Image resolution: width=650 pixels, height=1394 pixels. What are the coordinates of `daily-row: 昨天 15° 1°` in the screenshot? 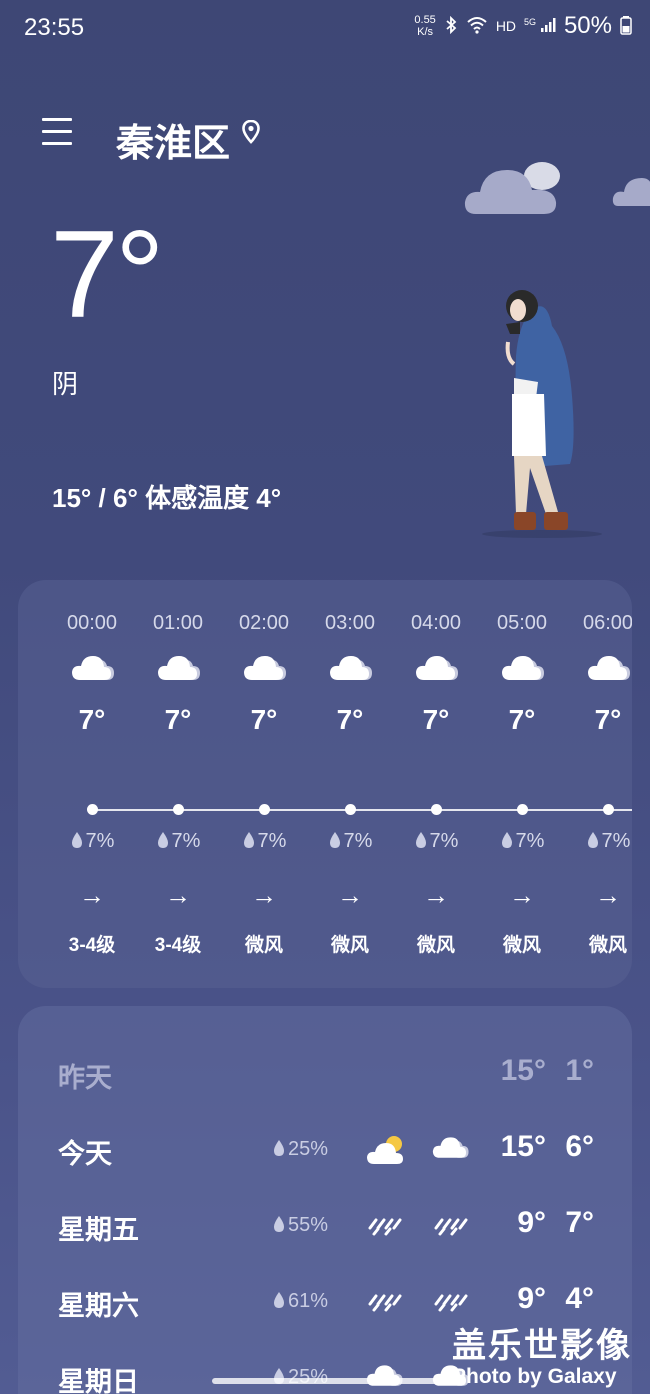 It's located at (325, 1074).